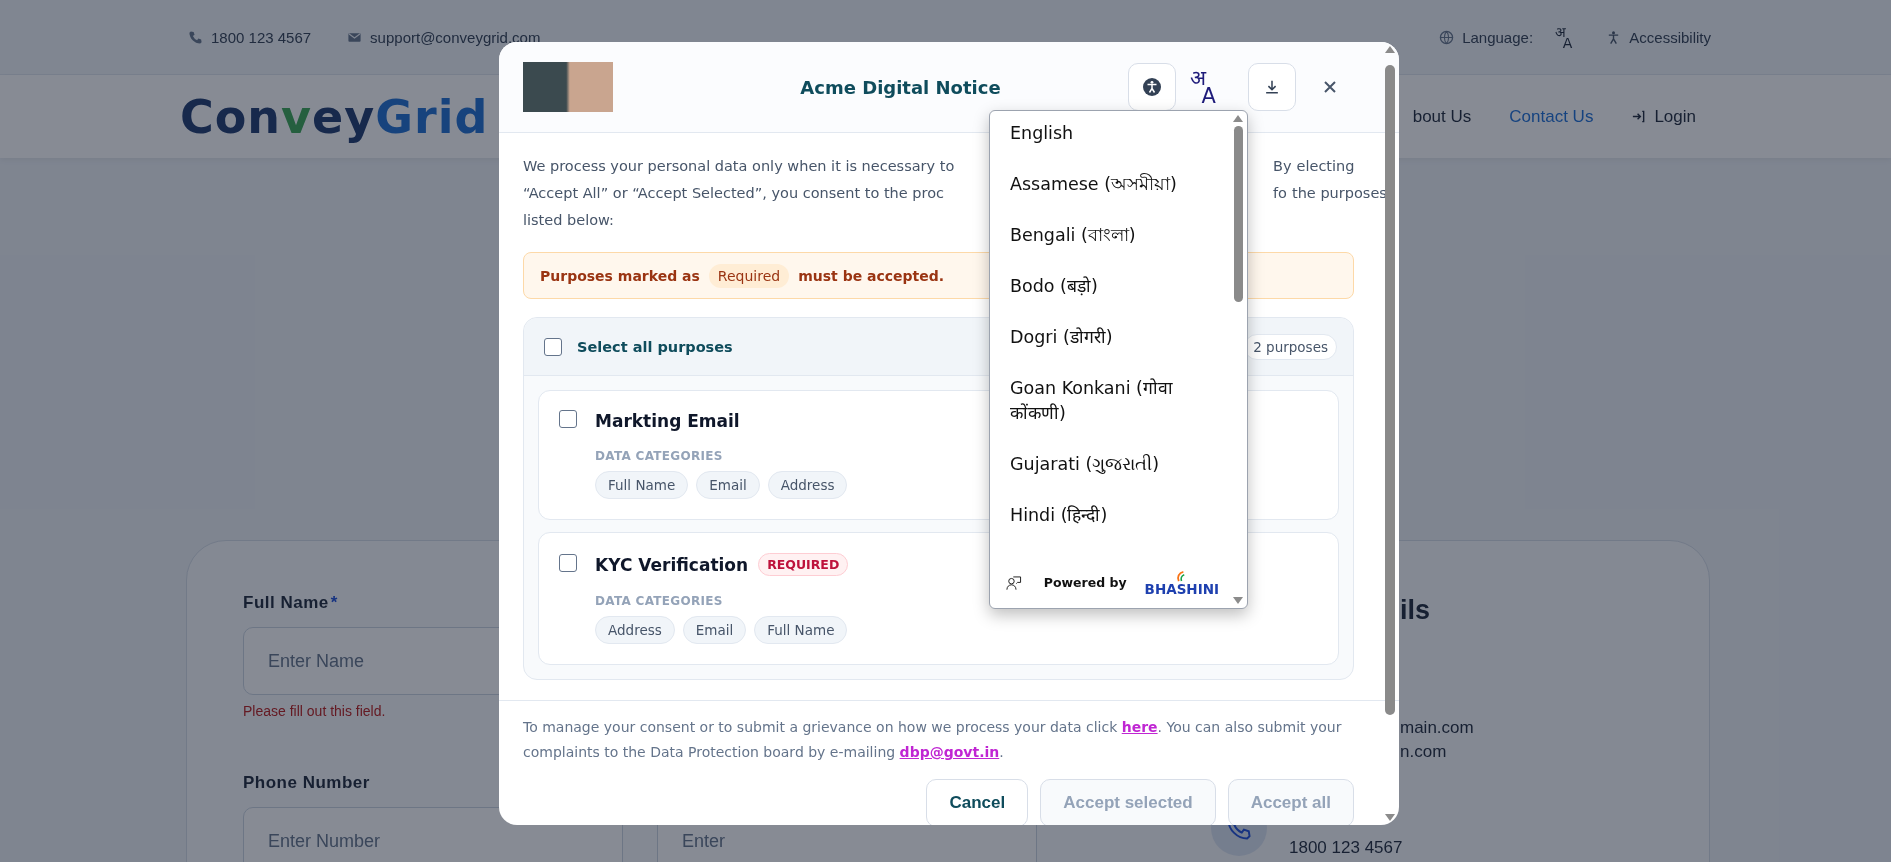 Image resolution: width=1891 pixels, height=862 pixels. I want to click on intro-text: “Accept All” or “Accept Selected”, you consent to the proc, so click(734, 193).